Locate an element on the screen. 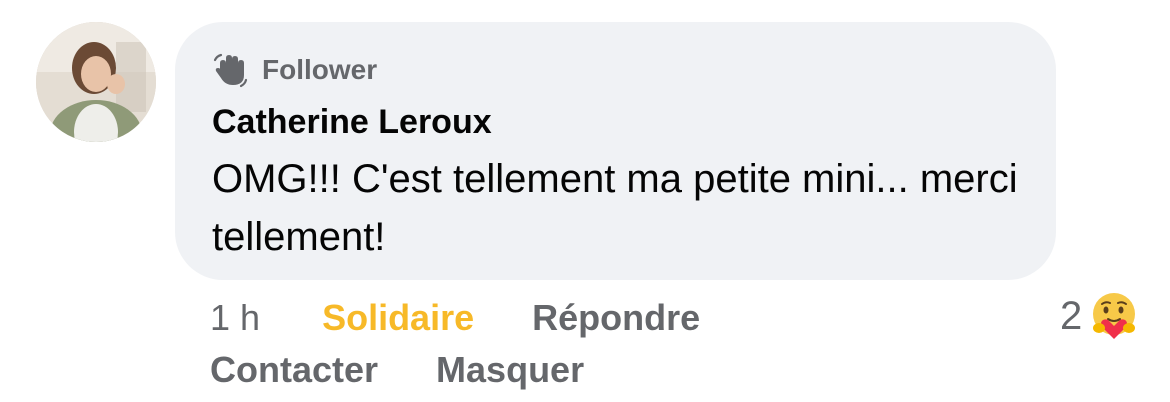 The height and width of the screenshot is (402, 1170). badge-label: Follower is located at coordinates (320, 69).